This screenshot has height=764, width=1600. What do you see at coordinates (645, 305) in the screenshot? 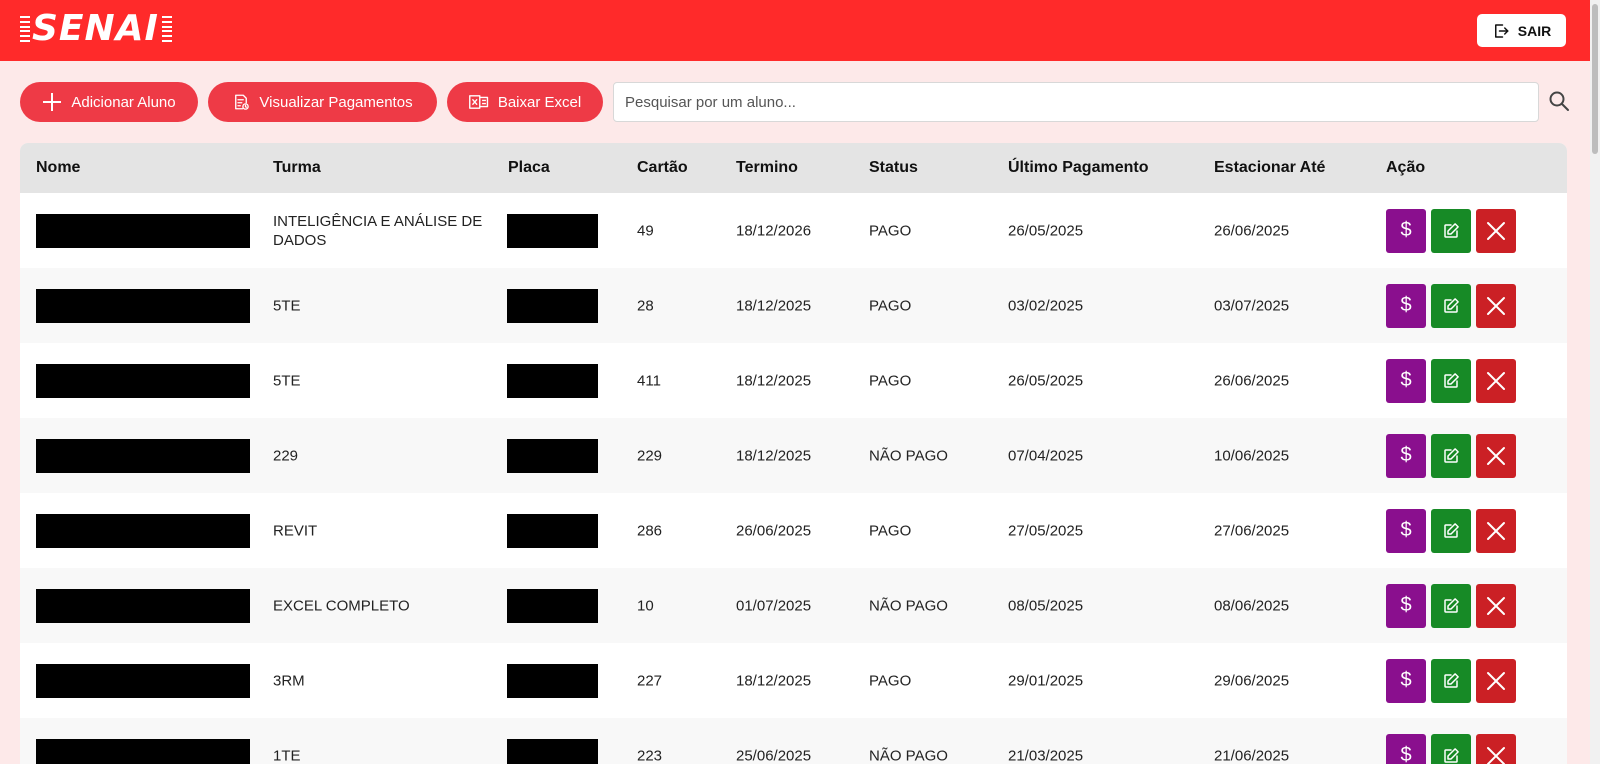
I see `cell-cartao: 28` at bounding box center [645, 305].